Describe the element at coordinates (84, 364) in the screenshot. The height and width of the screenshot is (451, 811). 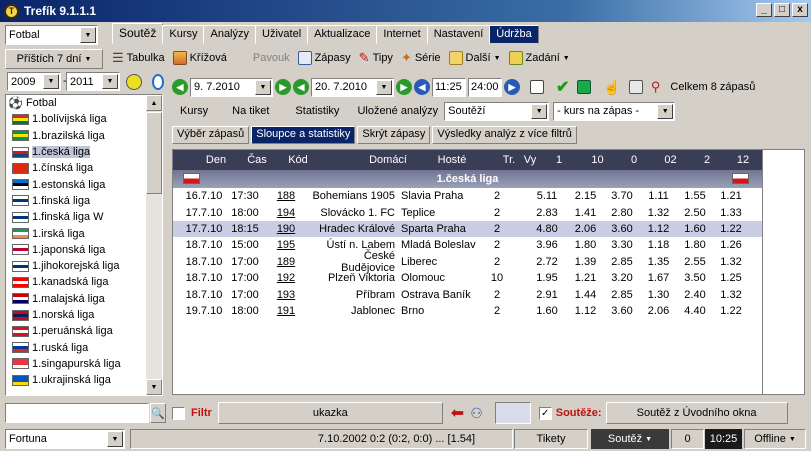
I see `league-item: 1.singapurská liga` at that location.